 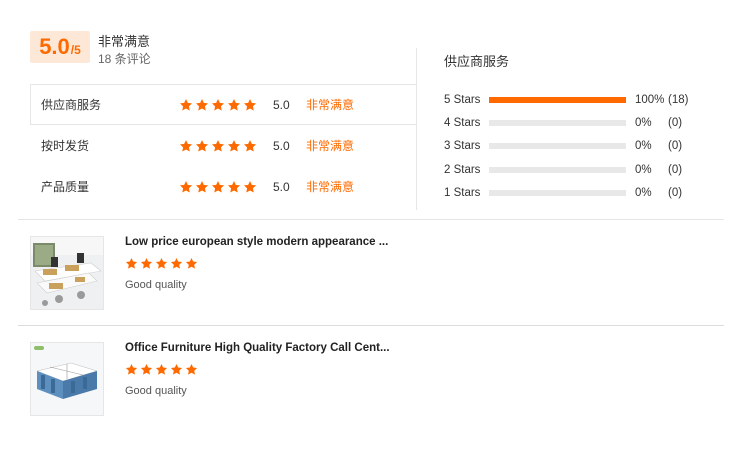 I want to click on breakdown-row-1: 1 Stars 0% (0), so click(x=579, y=192).